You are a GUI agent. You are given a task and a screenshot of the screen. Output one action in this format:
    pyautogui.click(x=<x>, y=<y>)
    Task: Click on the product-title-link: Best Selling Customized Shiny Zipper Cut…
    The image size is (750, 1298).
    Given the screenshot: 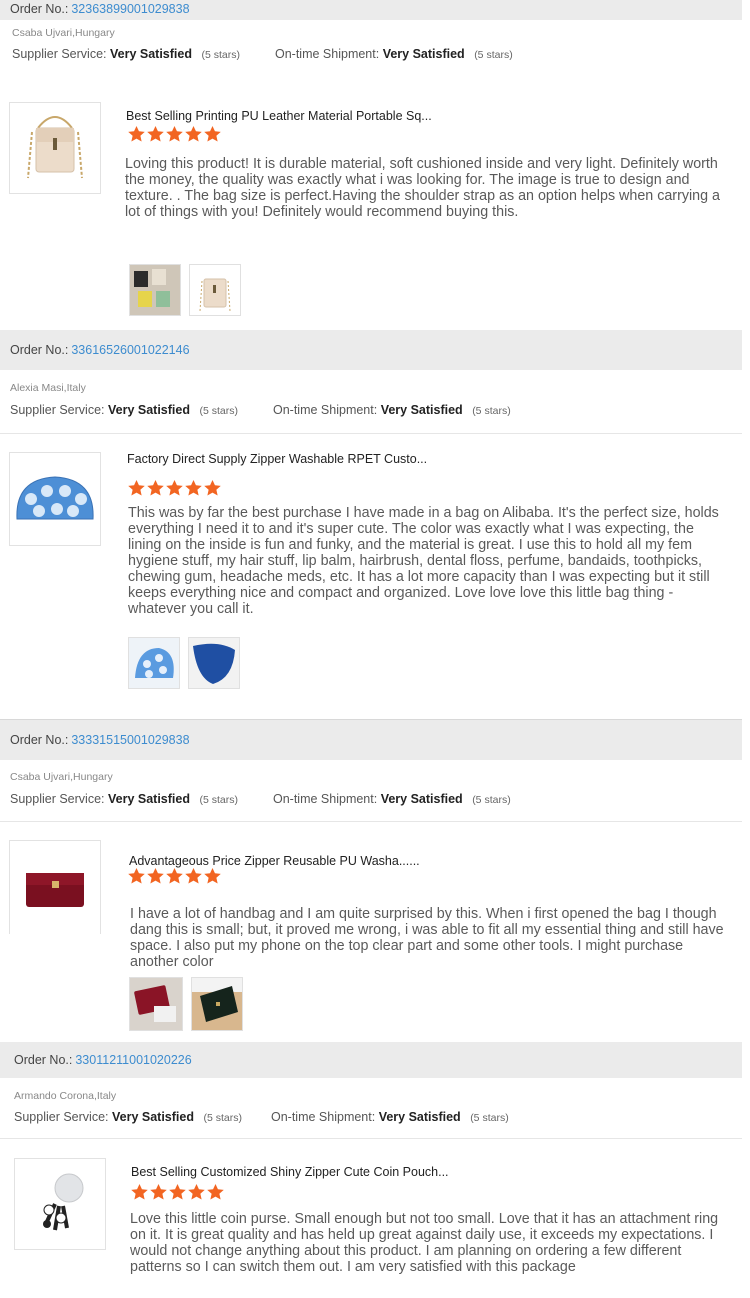 What is the action you would take?
    pyautogui.click(x=290, y=1172)
    